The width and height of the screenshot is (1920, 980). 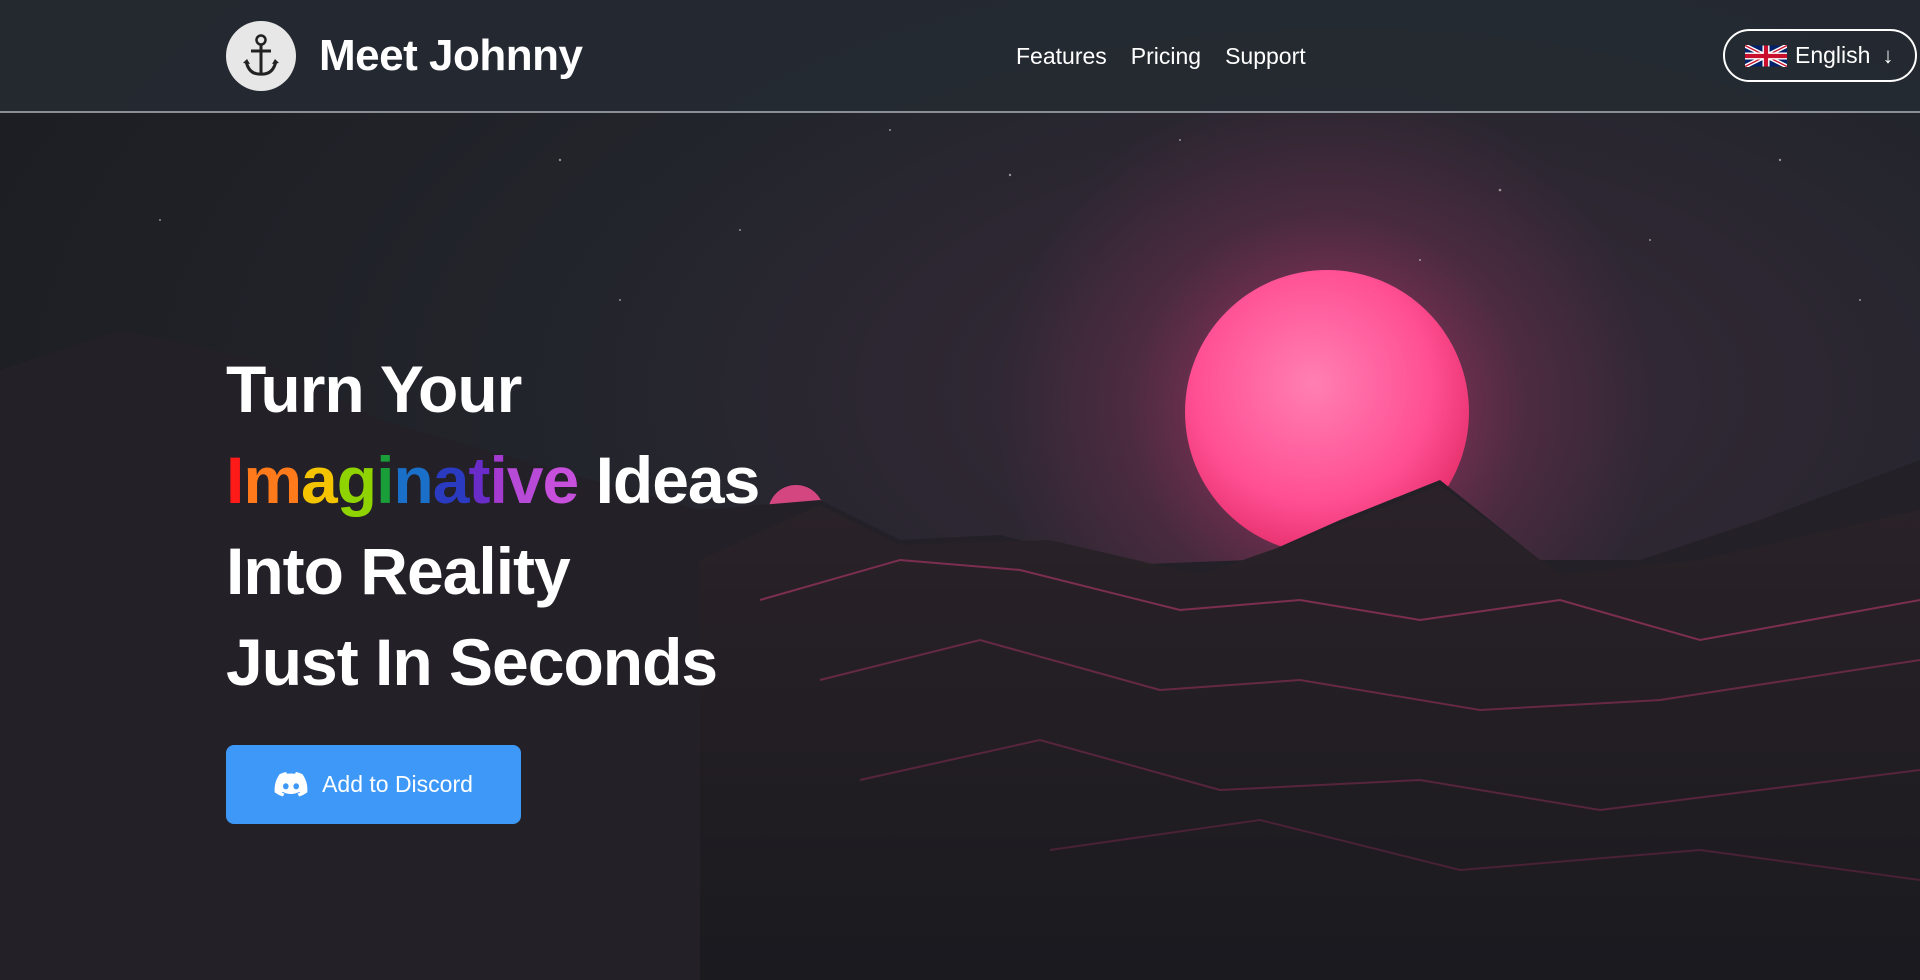 I want to click on rainbow-letter: v, so click(x=525, y=480).